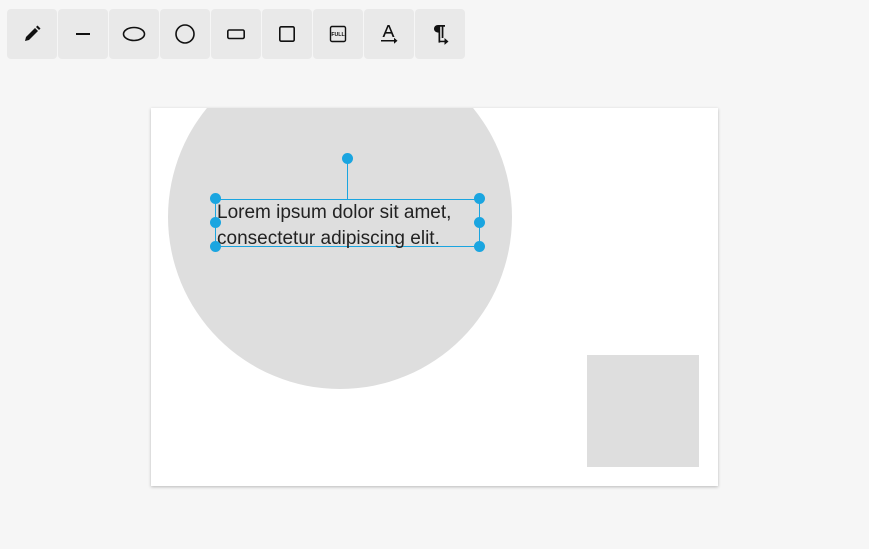  Describe the element at coordinates (479, 222) in the screenshot. I see `resize-handle-middle-right` at that location.